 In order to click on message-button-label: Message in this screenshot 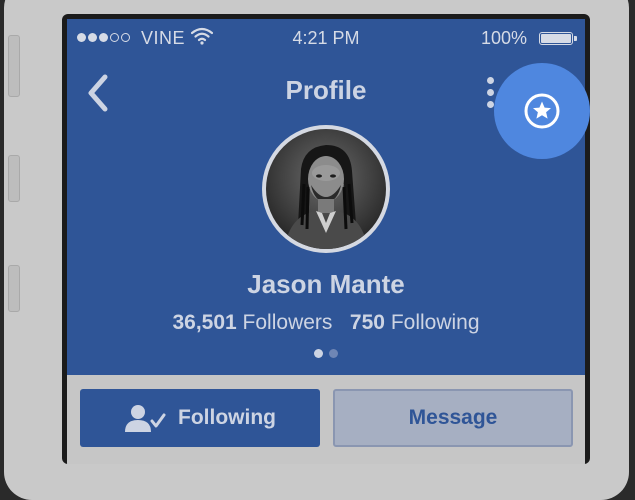, I will do `click(453, 417)`.